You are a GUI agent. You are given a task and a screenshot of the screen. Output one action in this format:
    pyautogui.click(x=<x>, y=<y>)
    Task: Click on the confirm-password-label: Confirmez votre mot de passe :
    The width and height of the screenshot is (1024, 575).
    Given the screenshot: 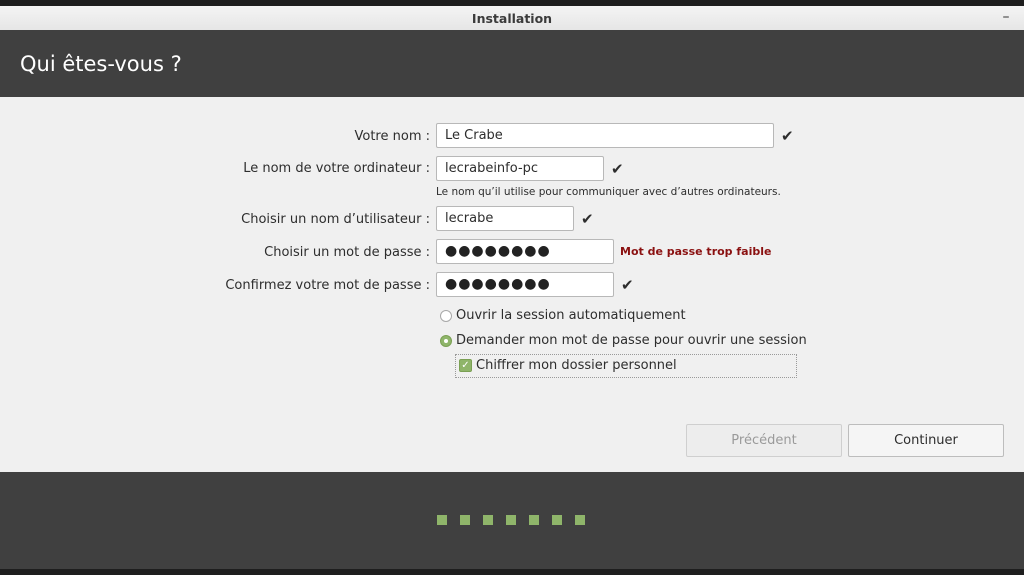 What is the action you would take?
    pyautogui.click(x=327, y=285)
    